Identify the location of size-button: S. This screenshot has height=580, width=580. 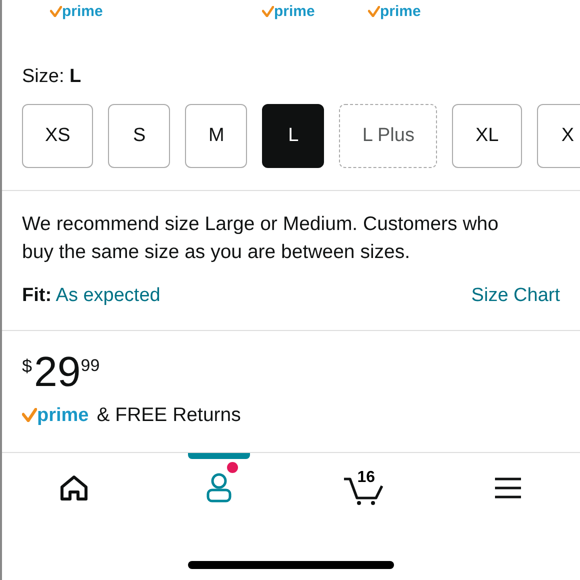
(139, 136).